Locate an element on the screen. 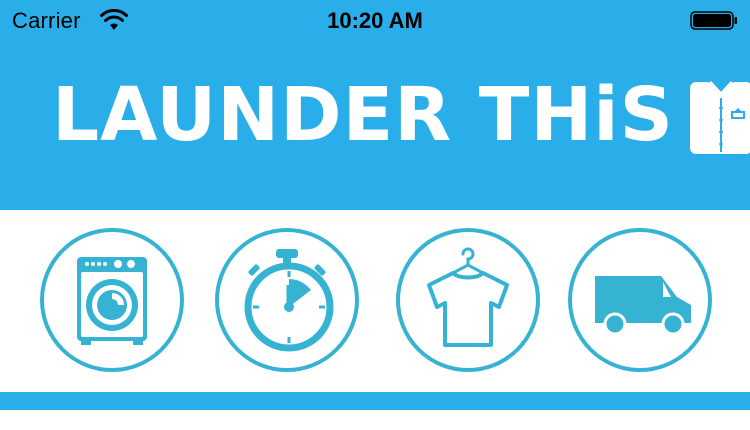 The width and height of the screenshot is (750, 430). status-bar: Carrier 10:20 AM is located at coordinates (375, 20).